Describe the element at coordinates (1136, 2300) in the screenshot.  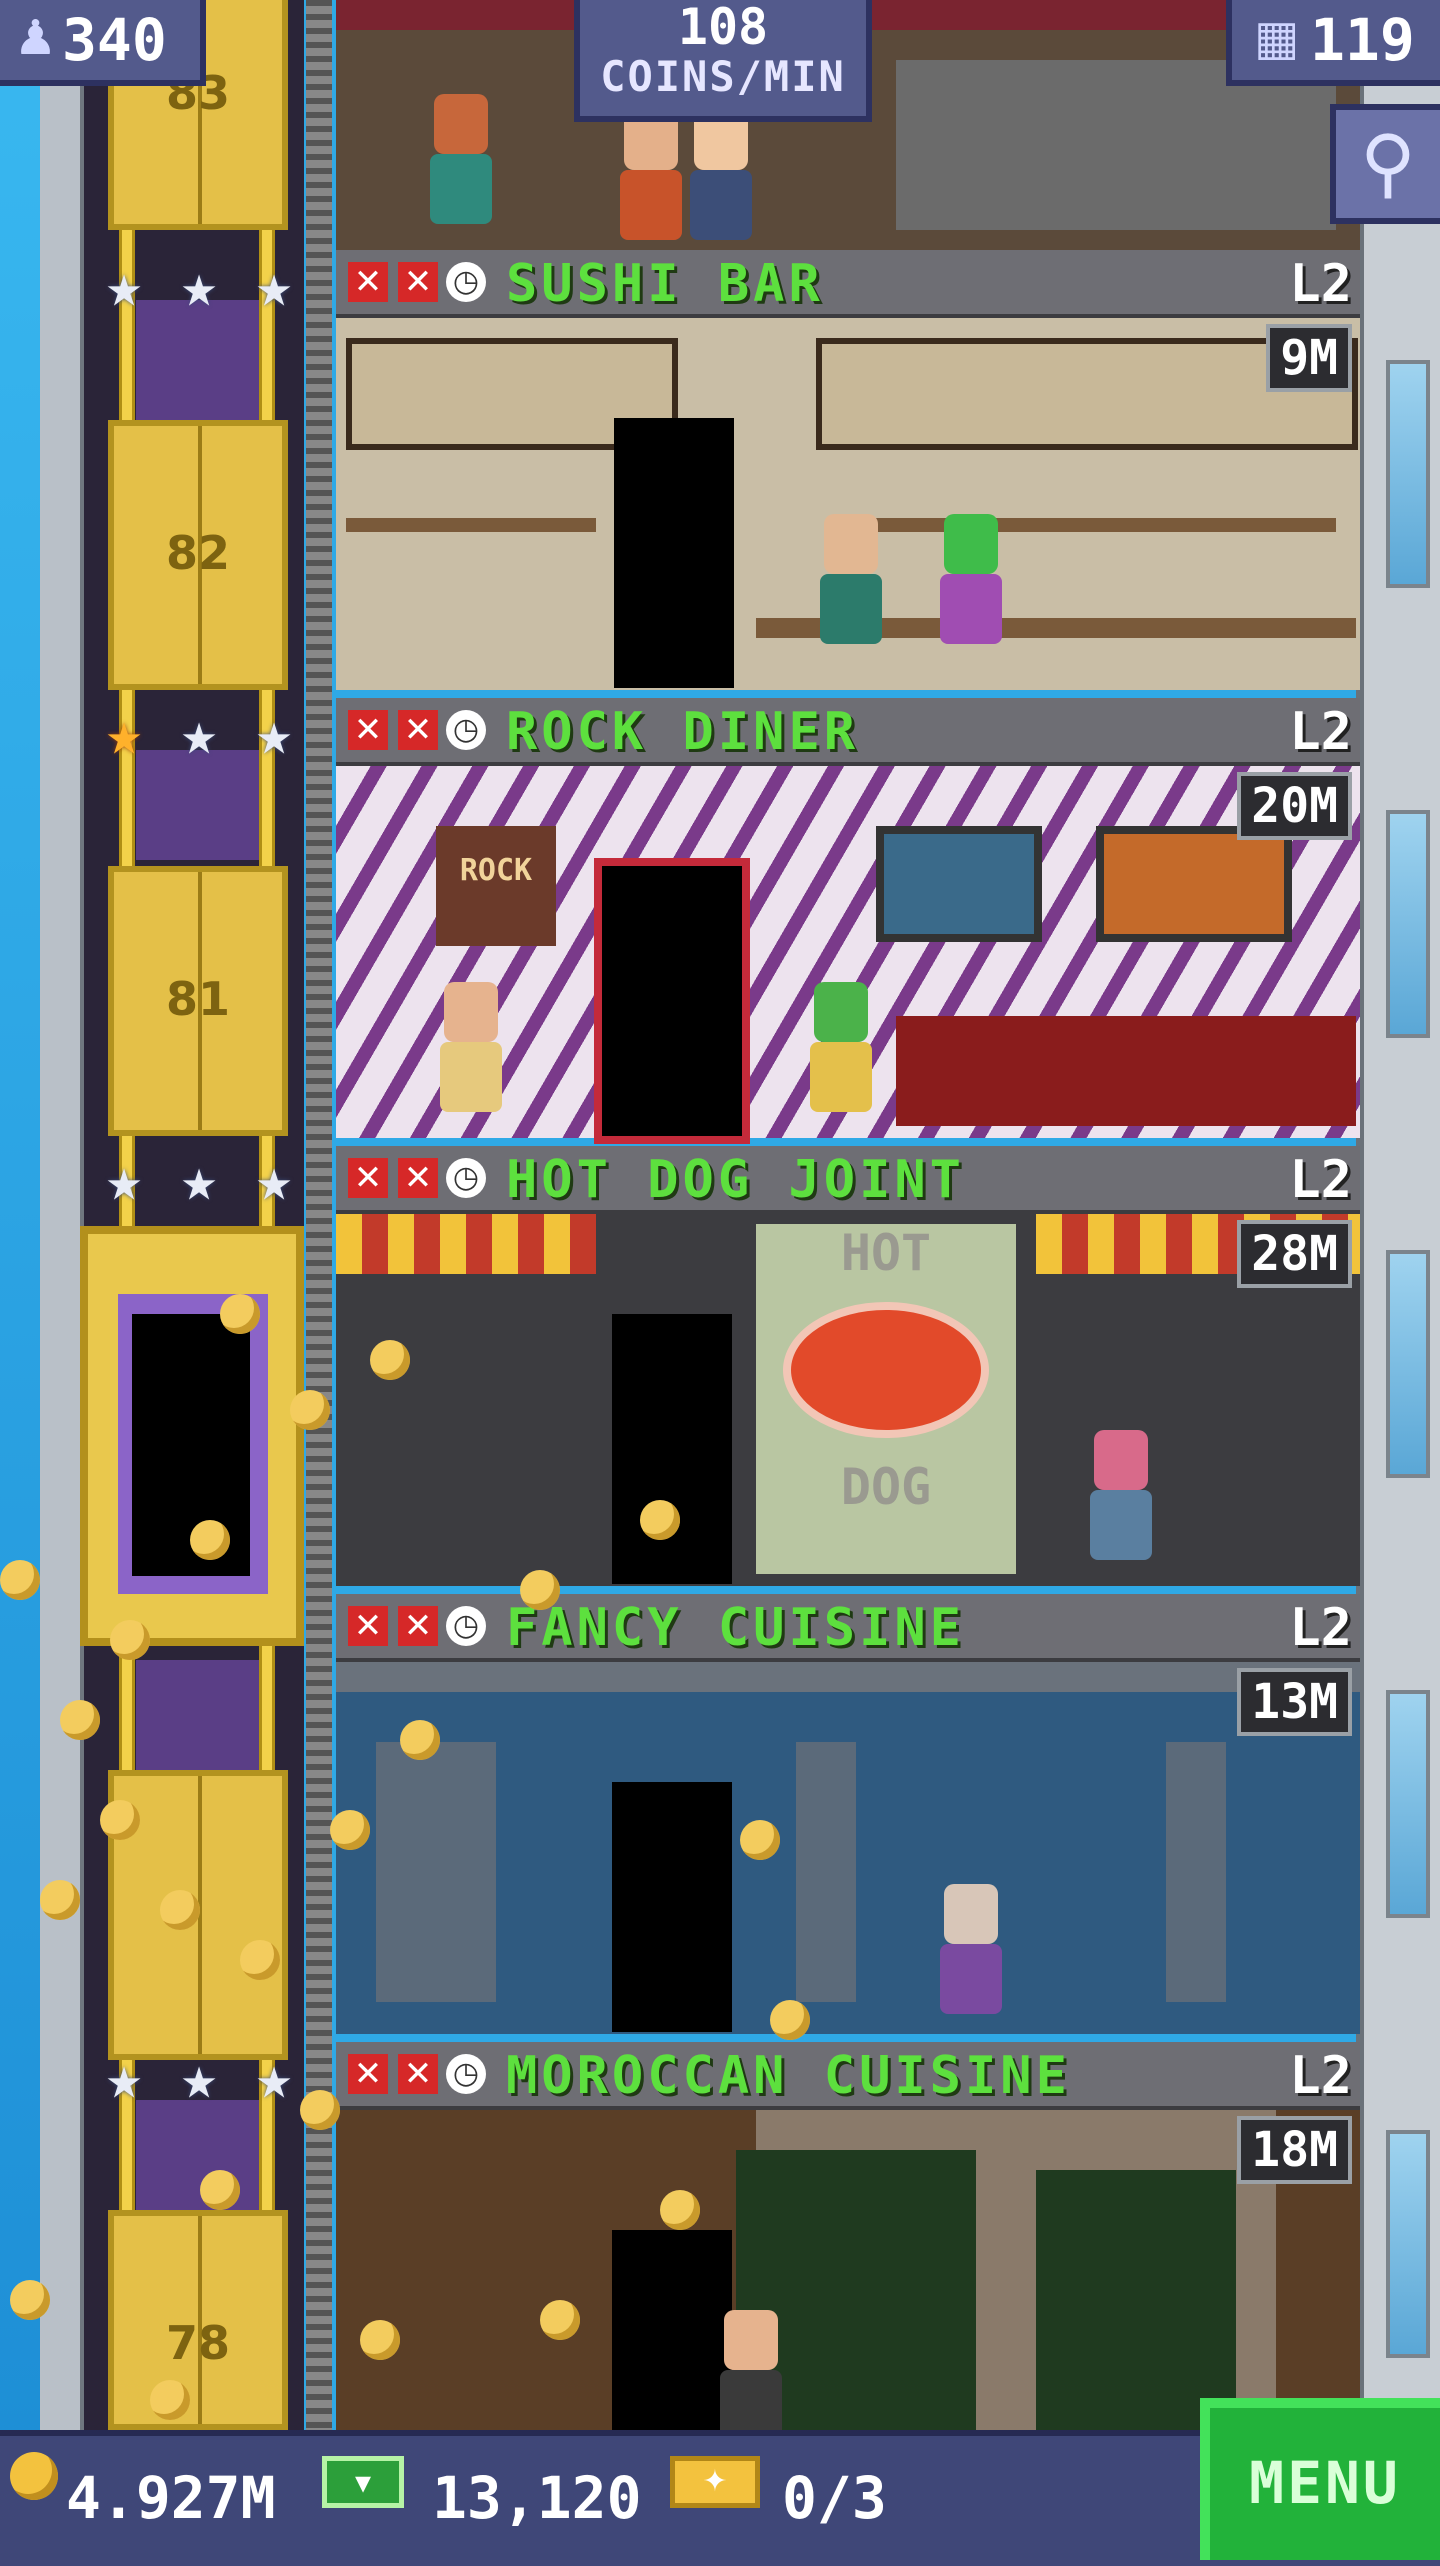
I see `plant` at that location.